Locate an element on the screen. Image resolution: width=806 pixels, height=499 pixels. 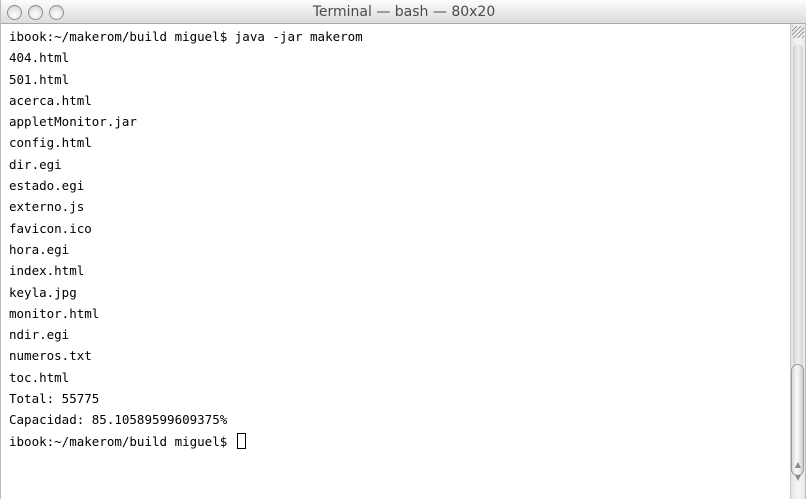
shell-prompt: ibook:~/makerom/build miguel$ is located at coordinates (122, 441).